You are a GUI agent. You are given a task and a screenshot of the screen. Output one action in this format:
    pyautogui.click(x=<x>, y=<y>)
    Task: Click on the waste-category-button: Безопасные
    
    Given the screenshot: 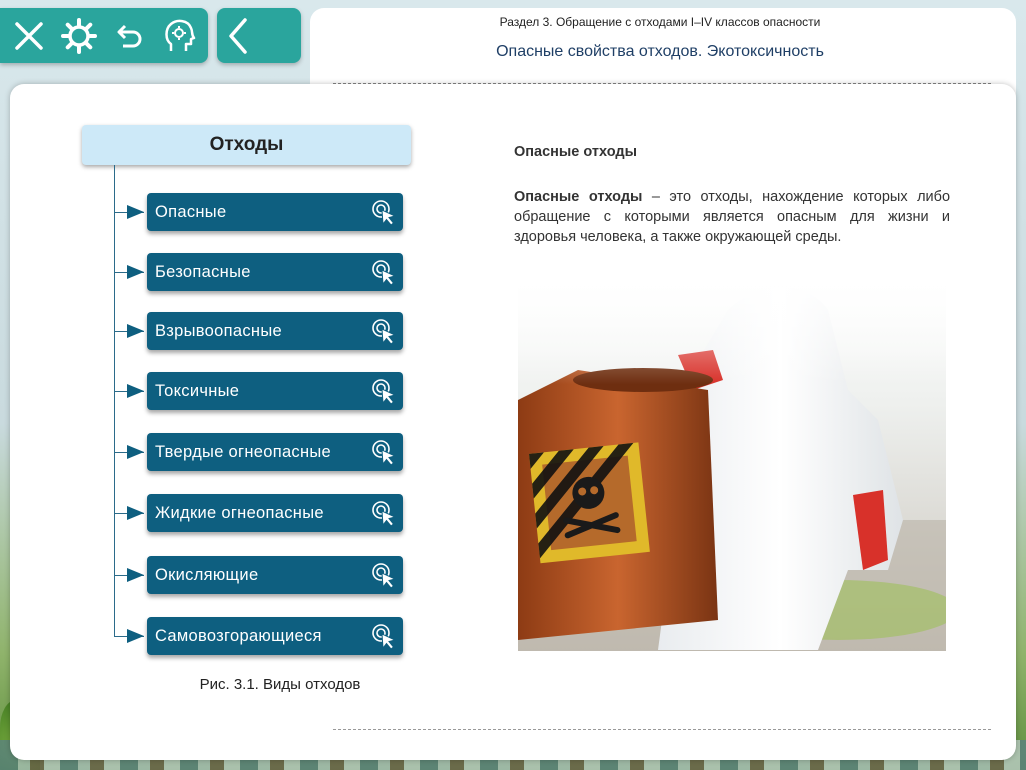 What is the action you would take?
    pyautogui.click(x=275, y=272)
    